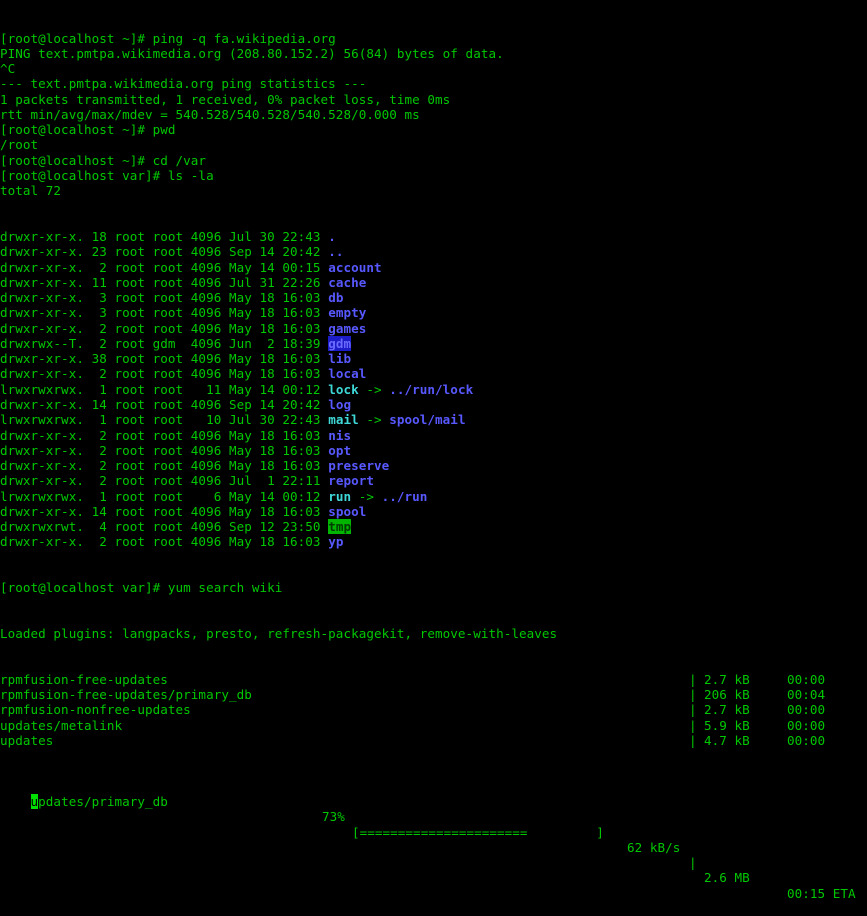 Image resolution: width=867 pixels, height=916 pixels. What do you see at coordinates (347, 511) in the screenshot?
I see `listing-filename: spool` at bounding box center [347, 511].